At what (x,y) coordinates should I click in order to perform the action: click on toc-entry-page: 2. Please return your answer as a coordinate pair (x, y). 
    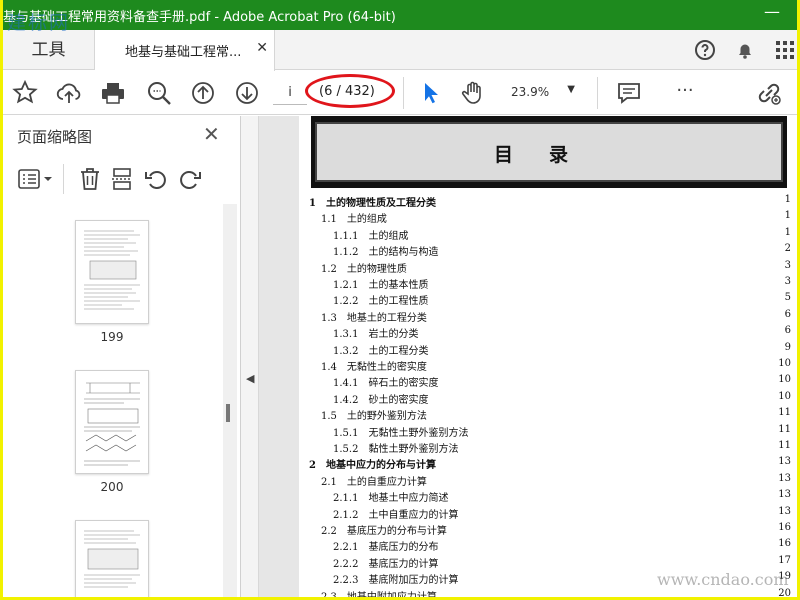
    Looking at the image, I should click on (786, 249).